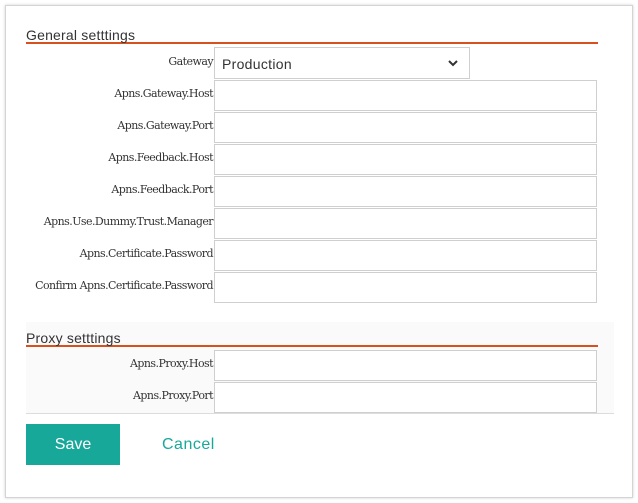 This screenshot has width=638, height=503. I want to click on save-button: Save, so click(73, 444).